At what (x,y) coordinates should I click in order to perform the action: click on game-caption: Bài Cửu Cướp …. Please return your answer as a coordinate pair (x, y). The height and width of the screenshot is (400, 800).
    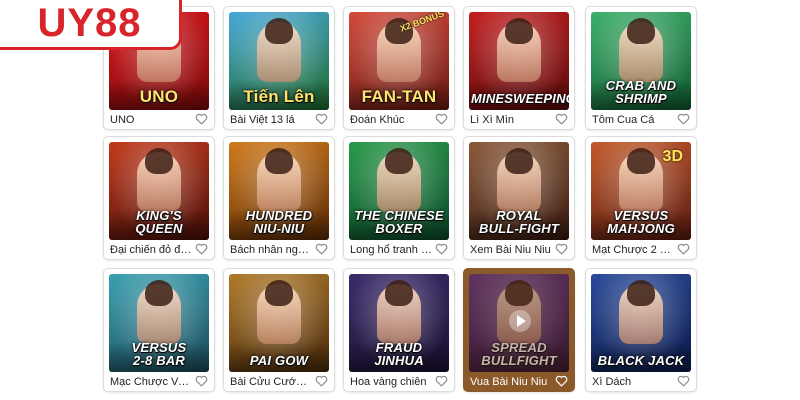
    Looking at the image, I should click on (271, 382).